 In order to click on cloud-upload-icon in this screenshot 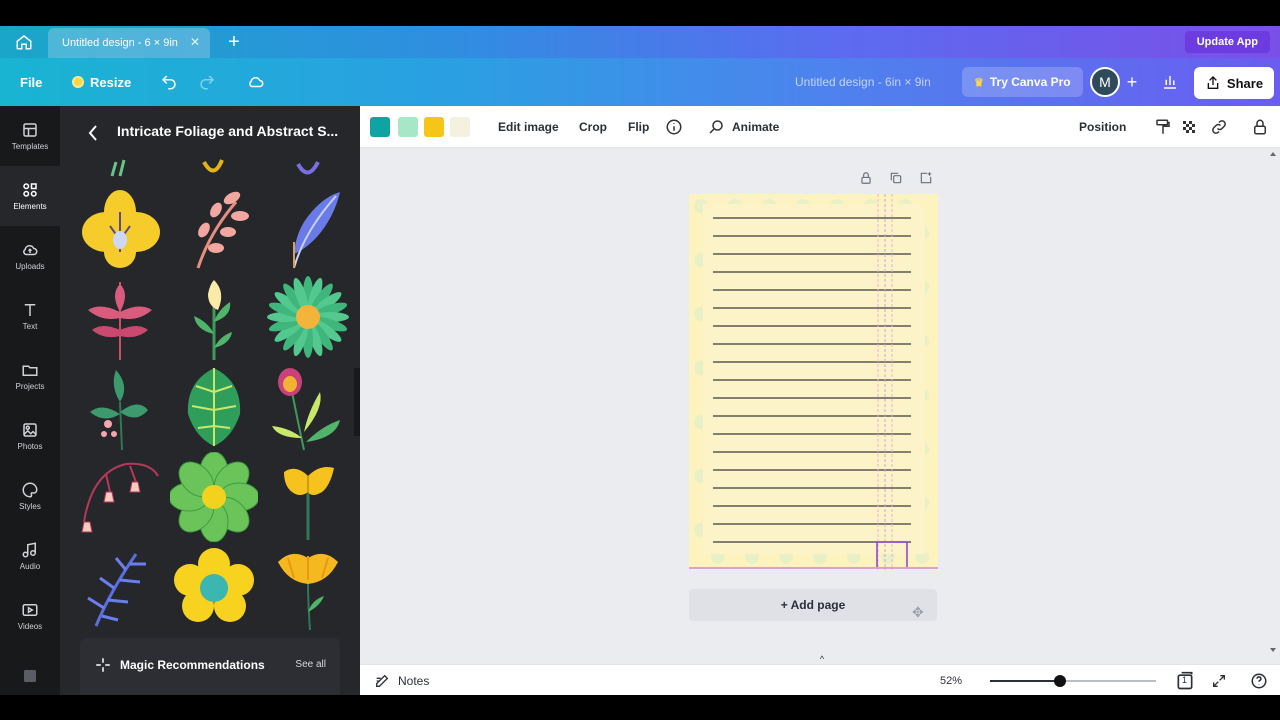, I will do `click(30, 250)`.